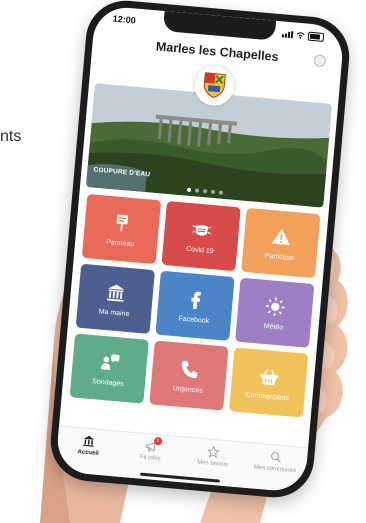  Describe the element at coordinates (88, 453) in the screenshot. I see `tab-label: Accueil` at that location.